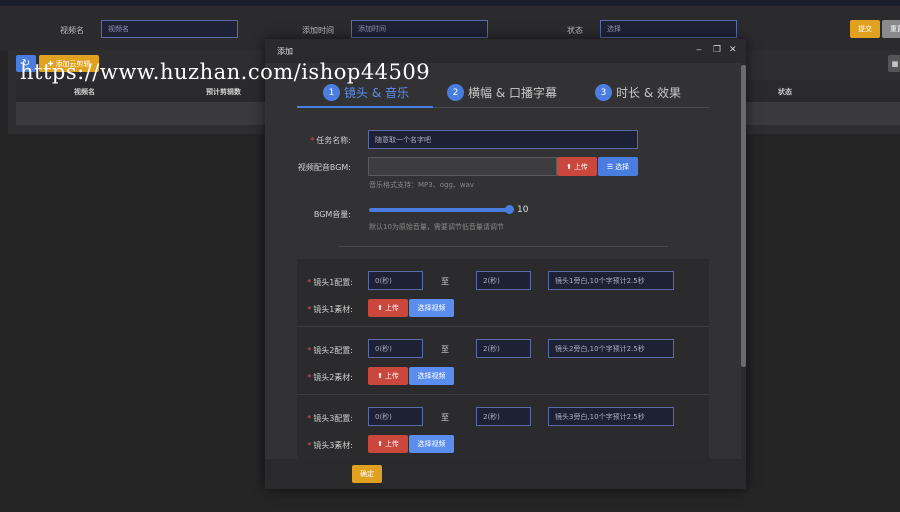 This screenshot has width=900, height=512. I want to click on shot-1-to-label: 至, so click(445, 281).